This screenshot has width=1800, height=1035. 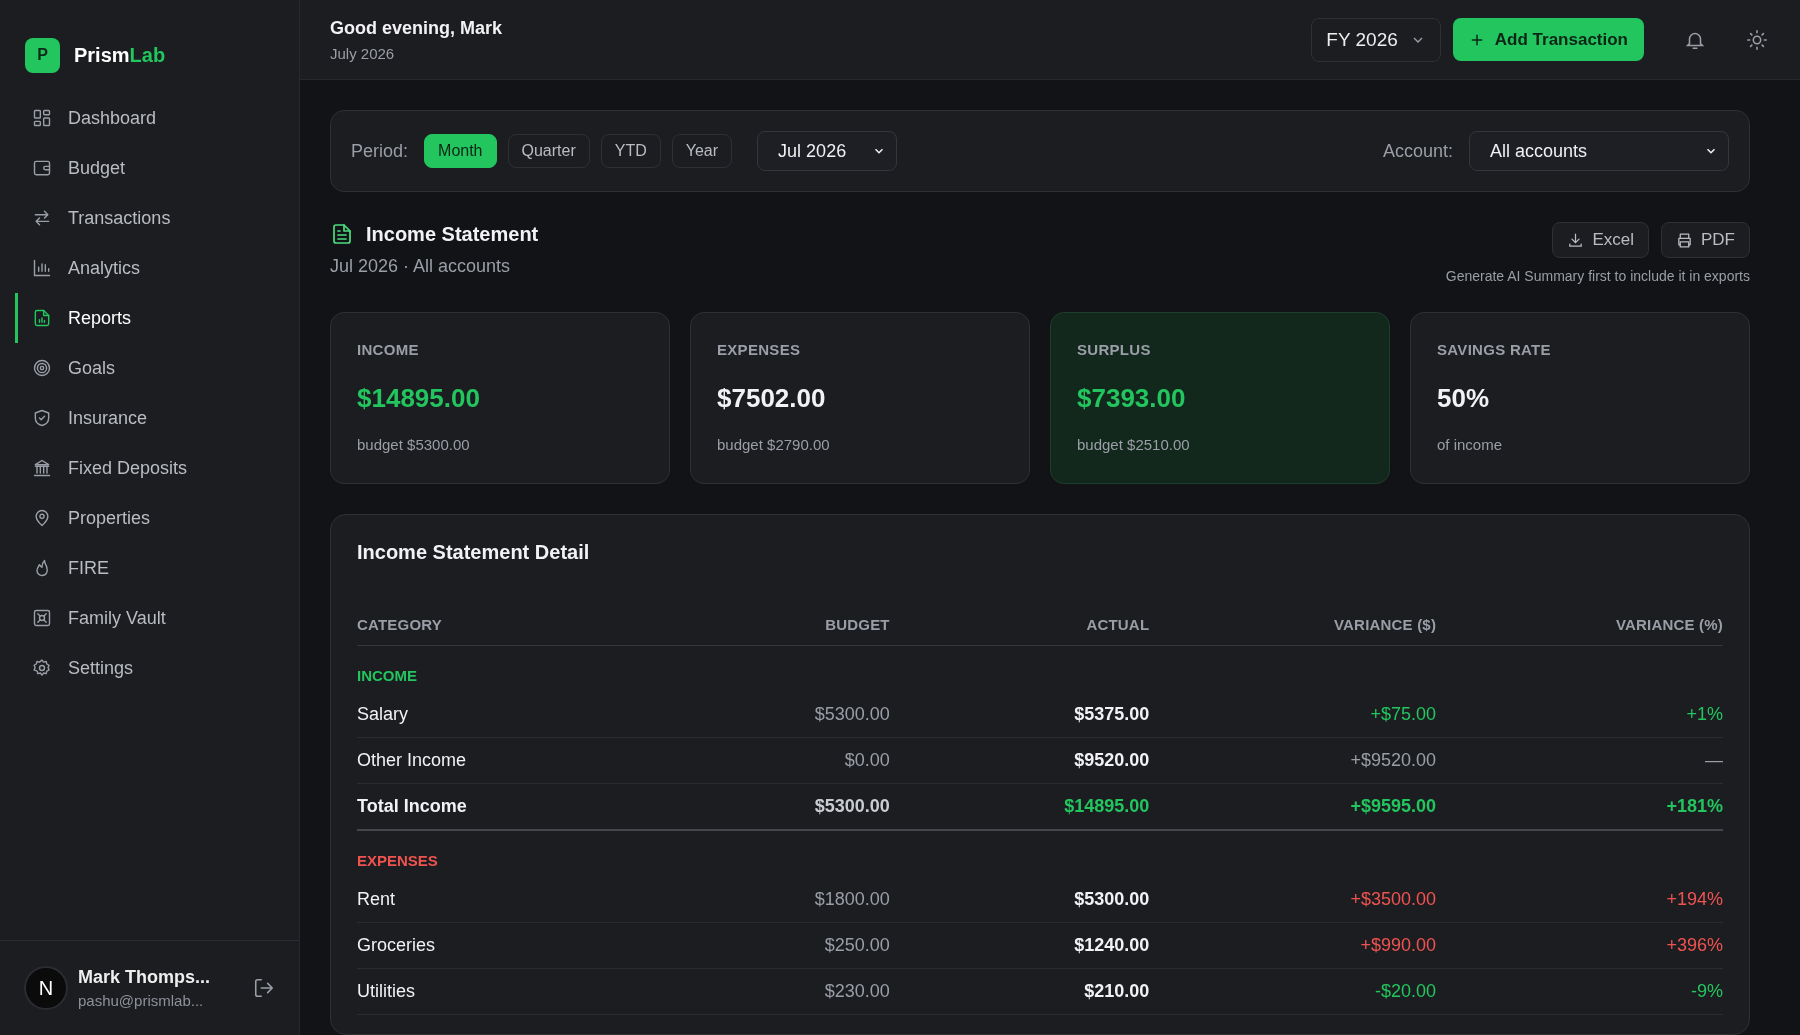 I want to click on table-cell: $5375.00, so click(x=1019, y=715).